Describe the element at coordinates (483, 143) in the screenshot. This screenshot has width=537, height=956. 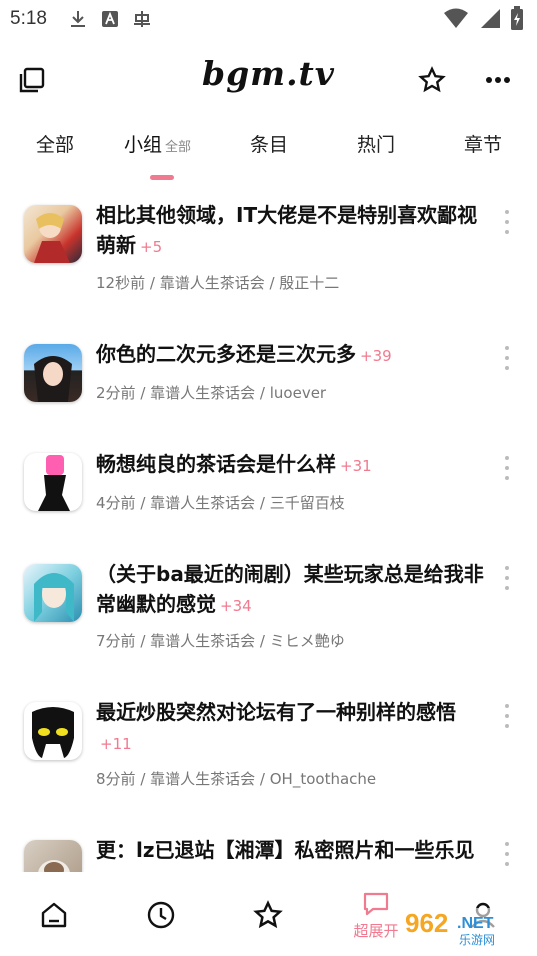
I see `tab-episodes: 章节` at that location.